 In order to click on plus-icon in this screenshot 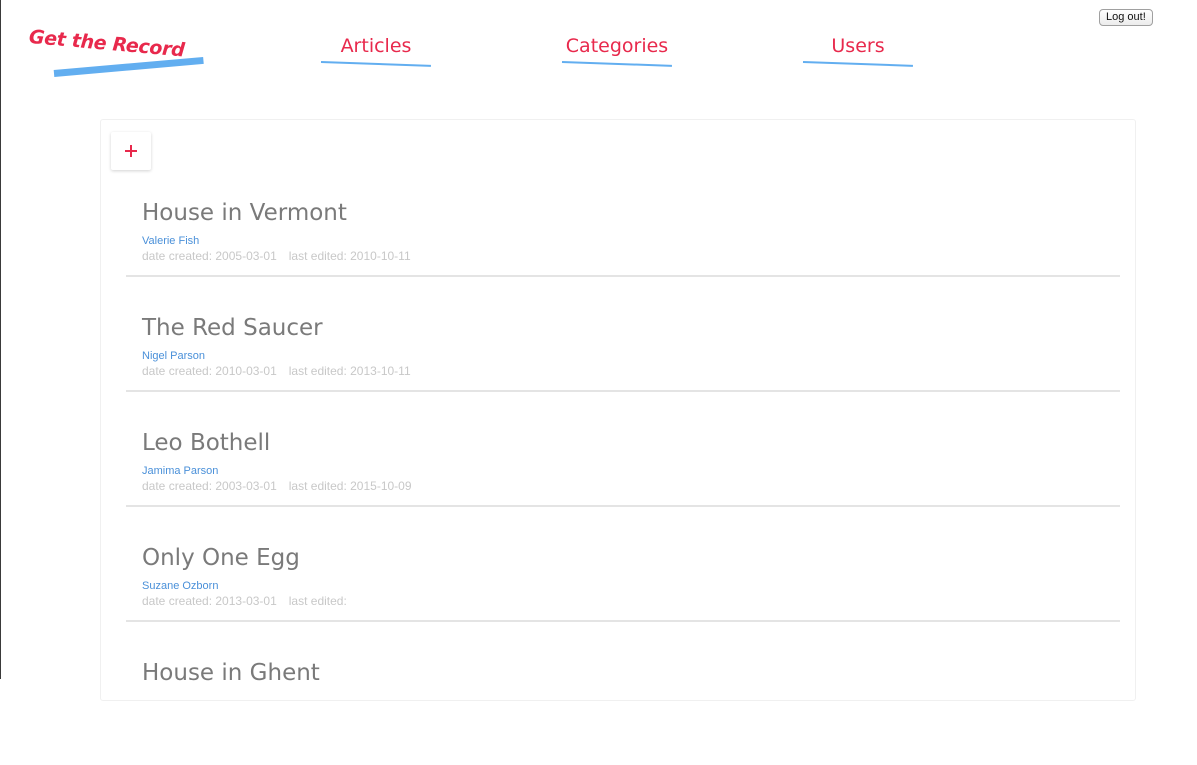, I will do `click(131, 151)`.